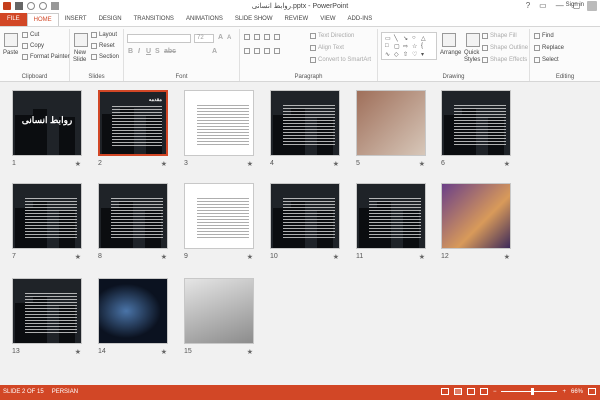  I want to click on shrink-font-icon: A, so click(229, 38).